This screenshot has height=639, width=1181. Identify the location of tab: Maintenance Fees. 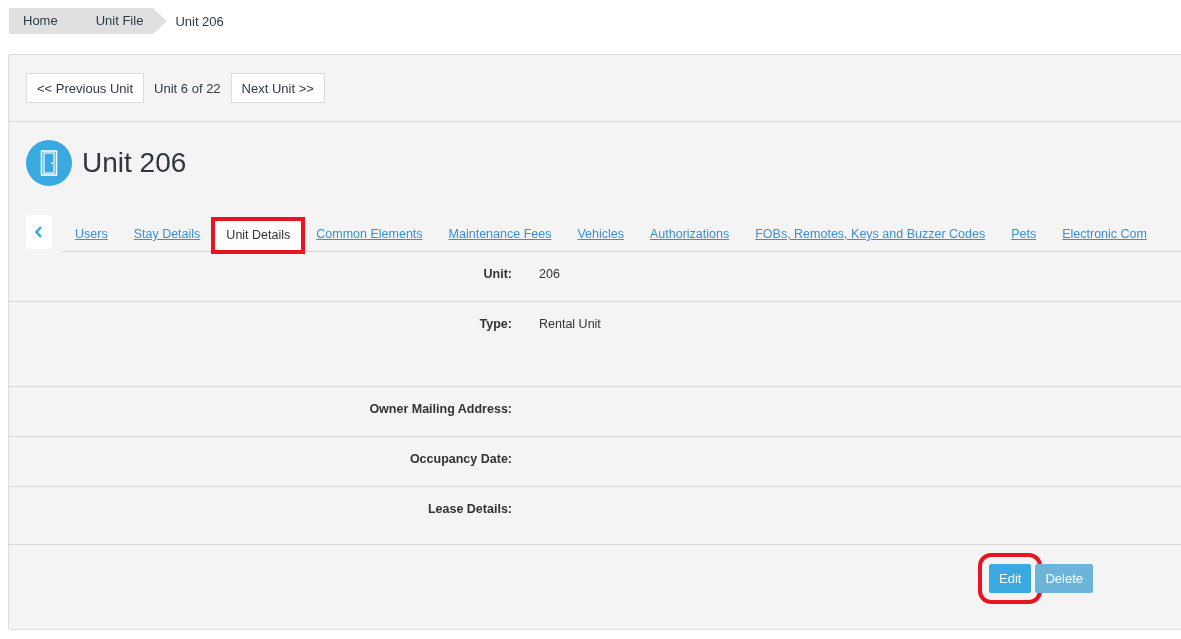
(500, 239).